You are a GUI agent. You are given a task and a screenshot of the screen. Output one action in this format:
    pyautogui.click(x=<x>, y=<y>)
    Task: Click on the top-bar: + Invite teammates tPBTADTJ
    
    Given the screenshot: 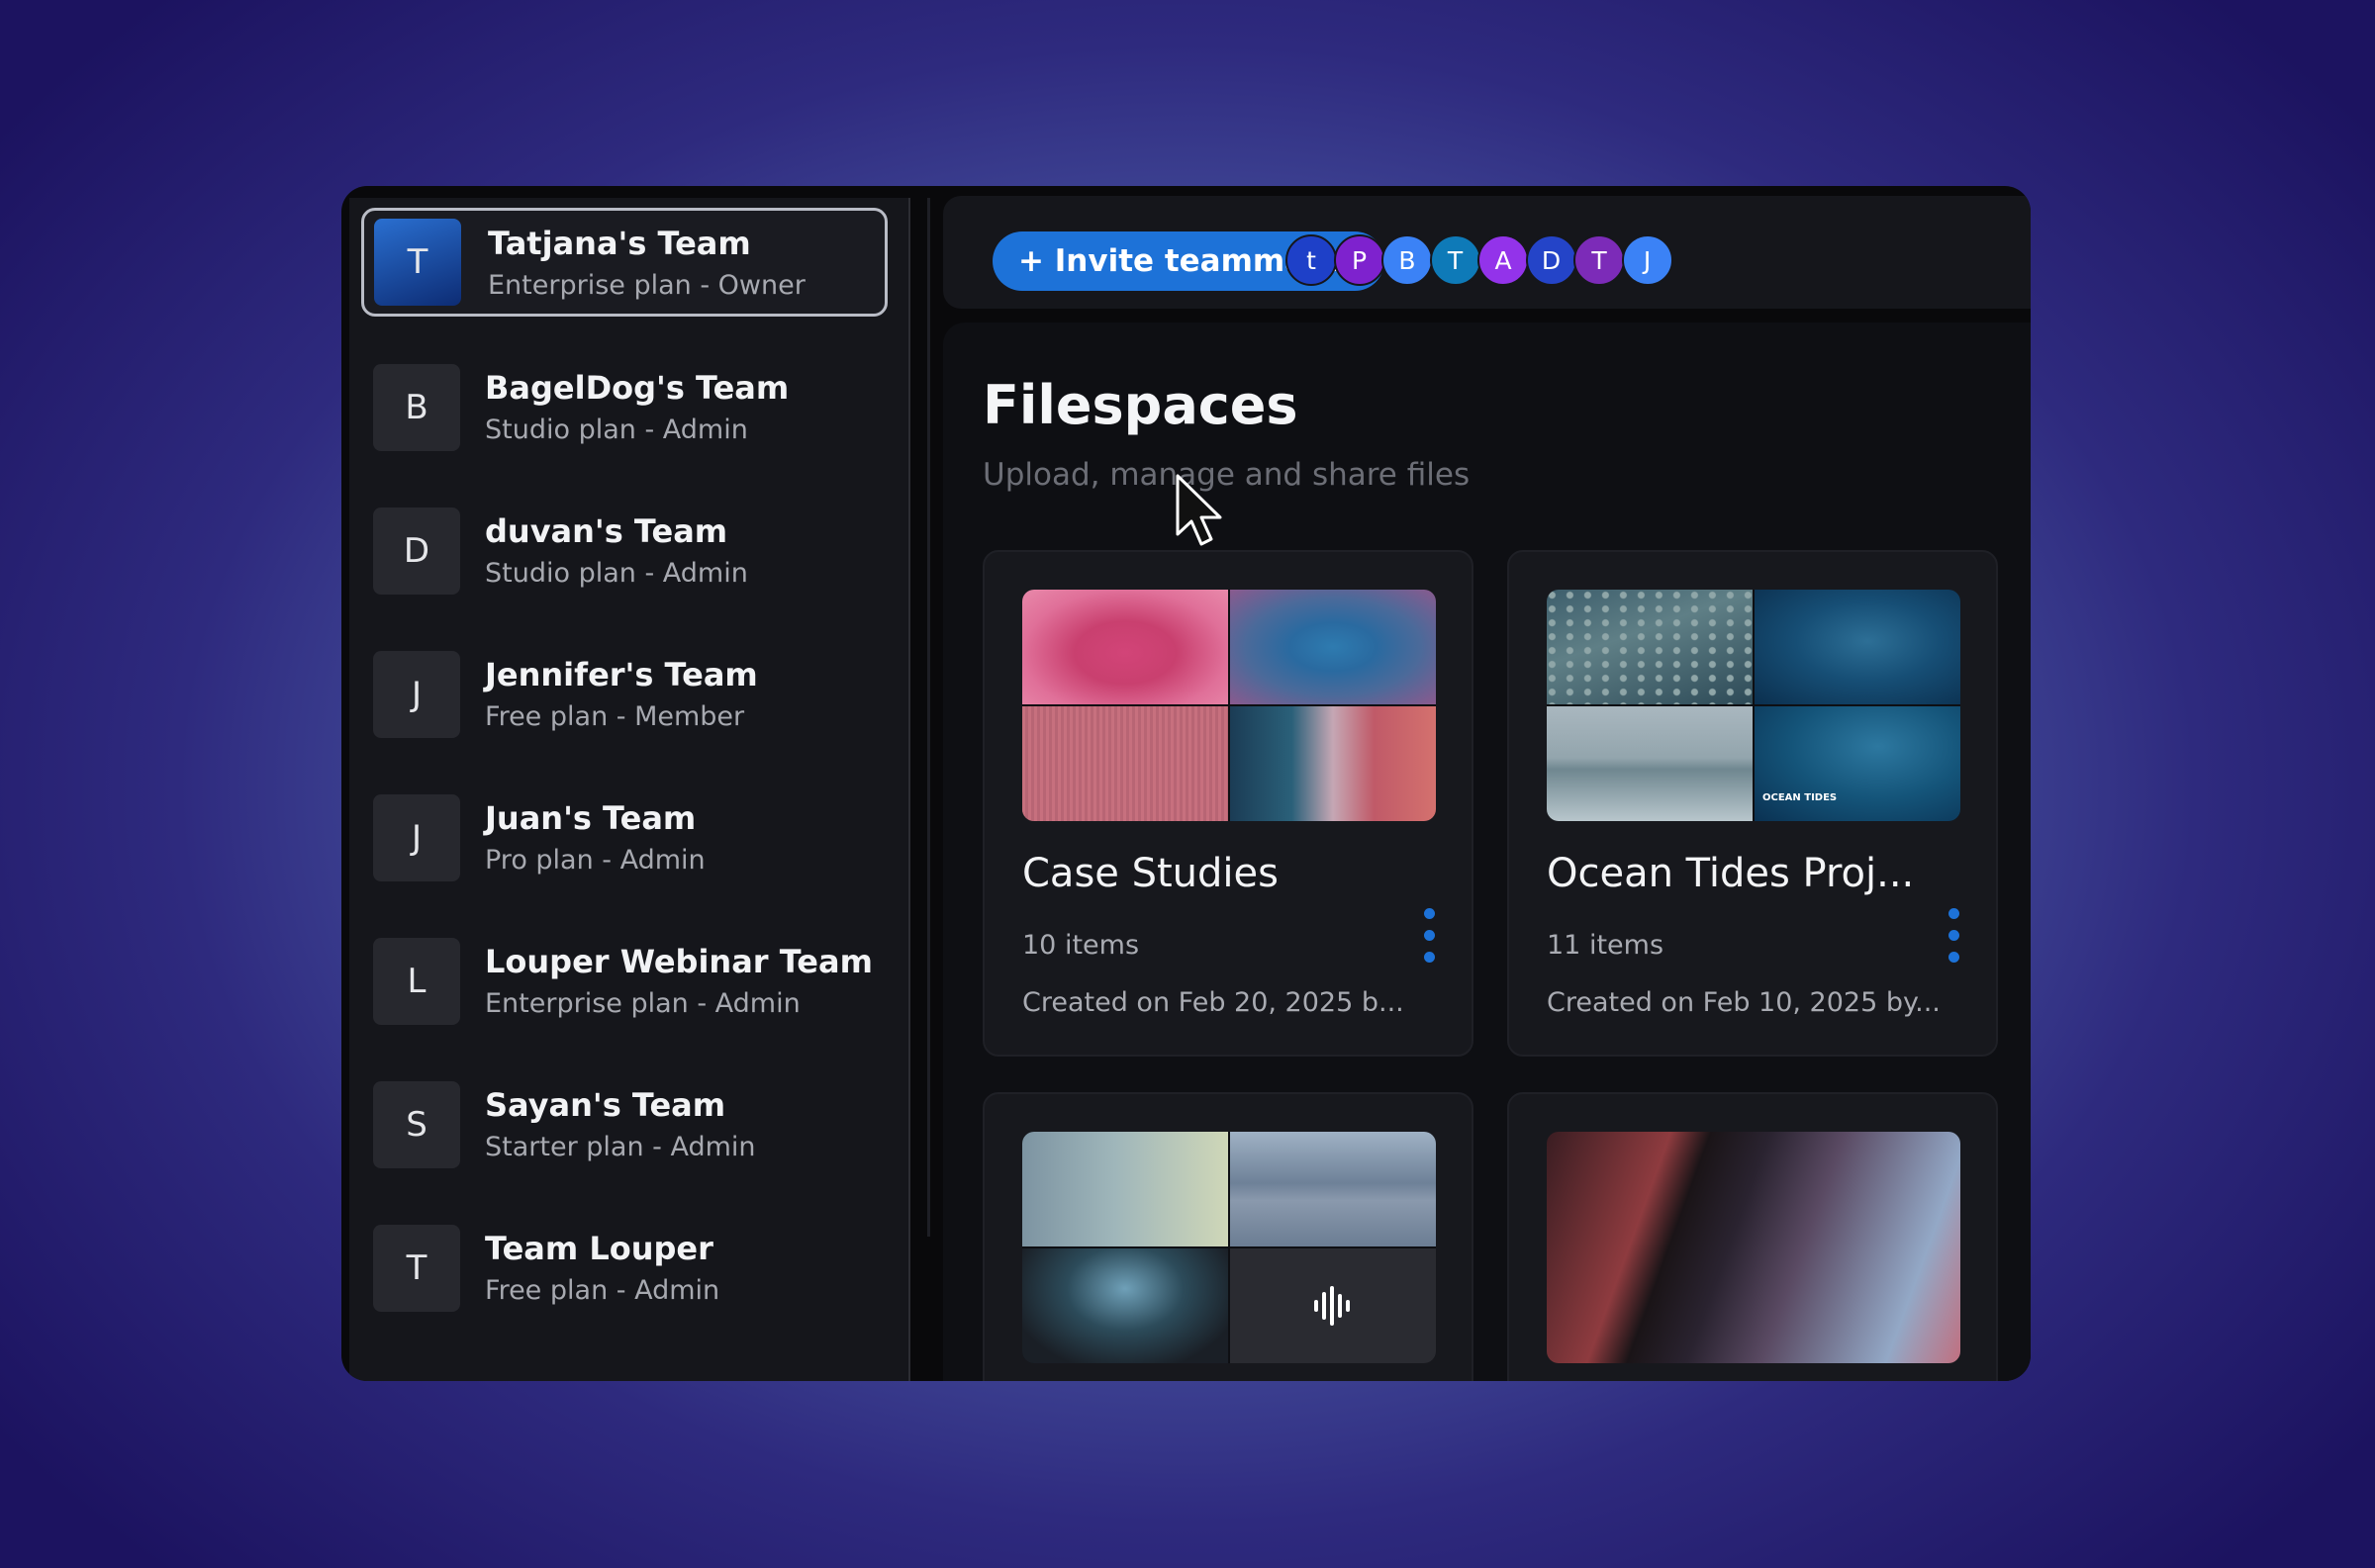 What is the action you would take?
    pyautogui.click(x=1487, y=252)
    